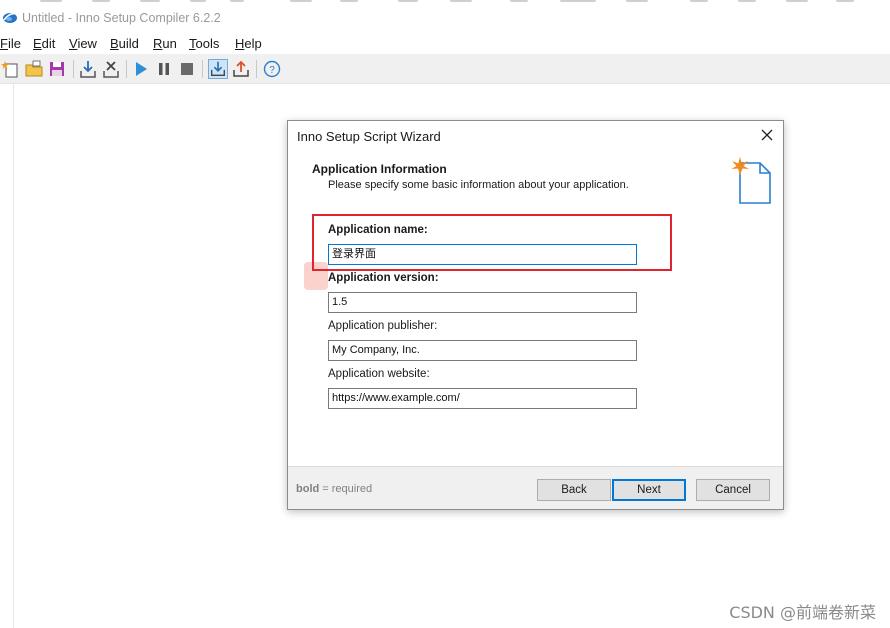 The height and width of the screenshot is (628, 890). What do you see at coordinates (445, 44) in the screenshot?
I see `menu-bar: File Edit View Build Run Tools Help` at bounding box center [445, 44].